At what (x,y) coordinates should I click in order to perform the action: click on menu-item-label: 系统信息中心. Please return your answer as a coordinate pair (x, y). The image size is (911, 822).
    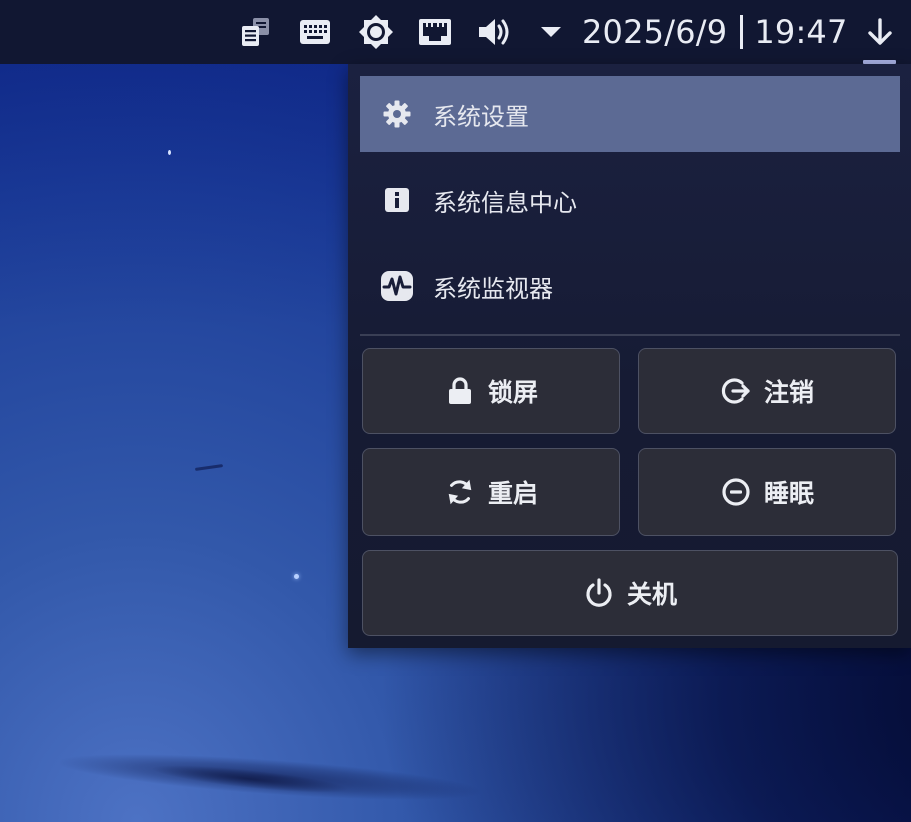
    Looking at the image, I should click on (505, 202).